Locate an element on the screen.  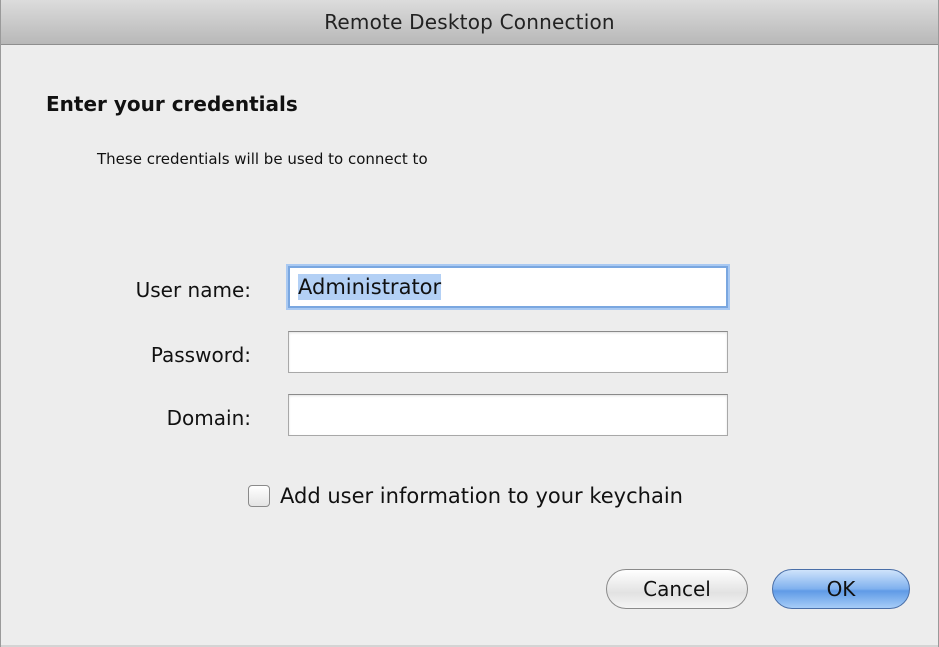
title-bar: Remote Desktop Connection is located at coordinates (469, 22).